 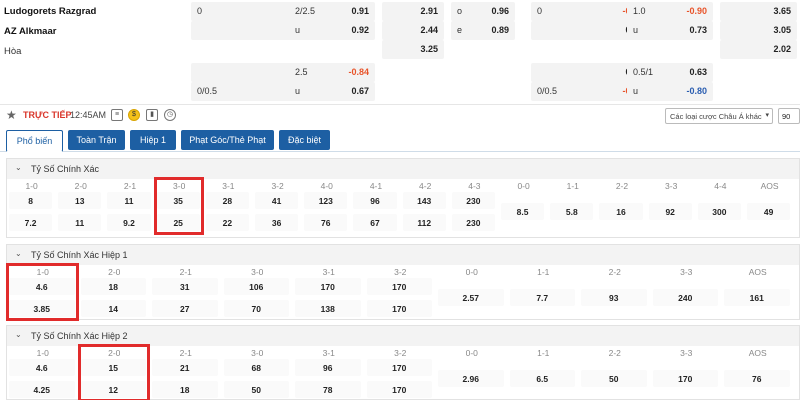 What do you see at coordinates (256, 367) in the screenshot?
I see `odds-value: 68` at bounding box center [256, 367].